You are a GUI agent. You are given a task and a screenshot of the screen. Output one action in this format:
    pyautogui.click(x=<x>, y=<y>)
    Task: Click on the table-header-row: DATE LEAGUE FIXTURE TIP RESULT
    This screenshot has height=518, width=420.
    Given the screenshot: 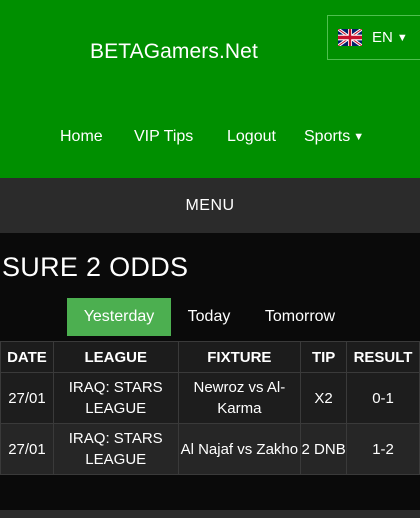 What is the action you would take?
    pyautogui.click(x=210, y=357)
    